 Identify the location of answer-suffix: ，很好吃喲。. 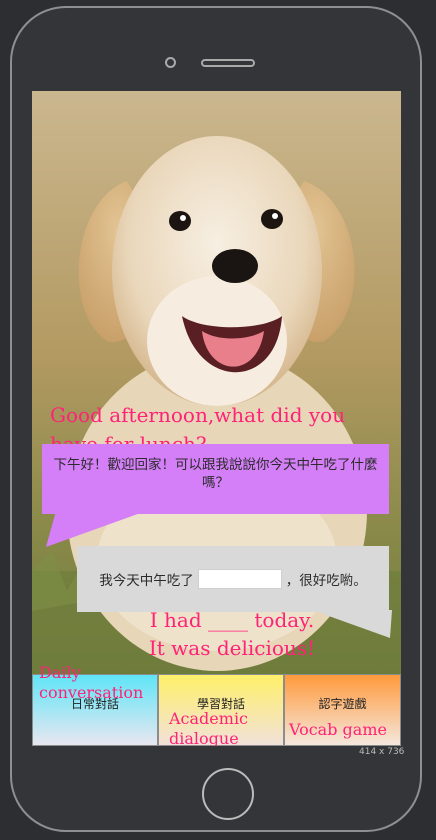
(326, 581).